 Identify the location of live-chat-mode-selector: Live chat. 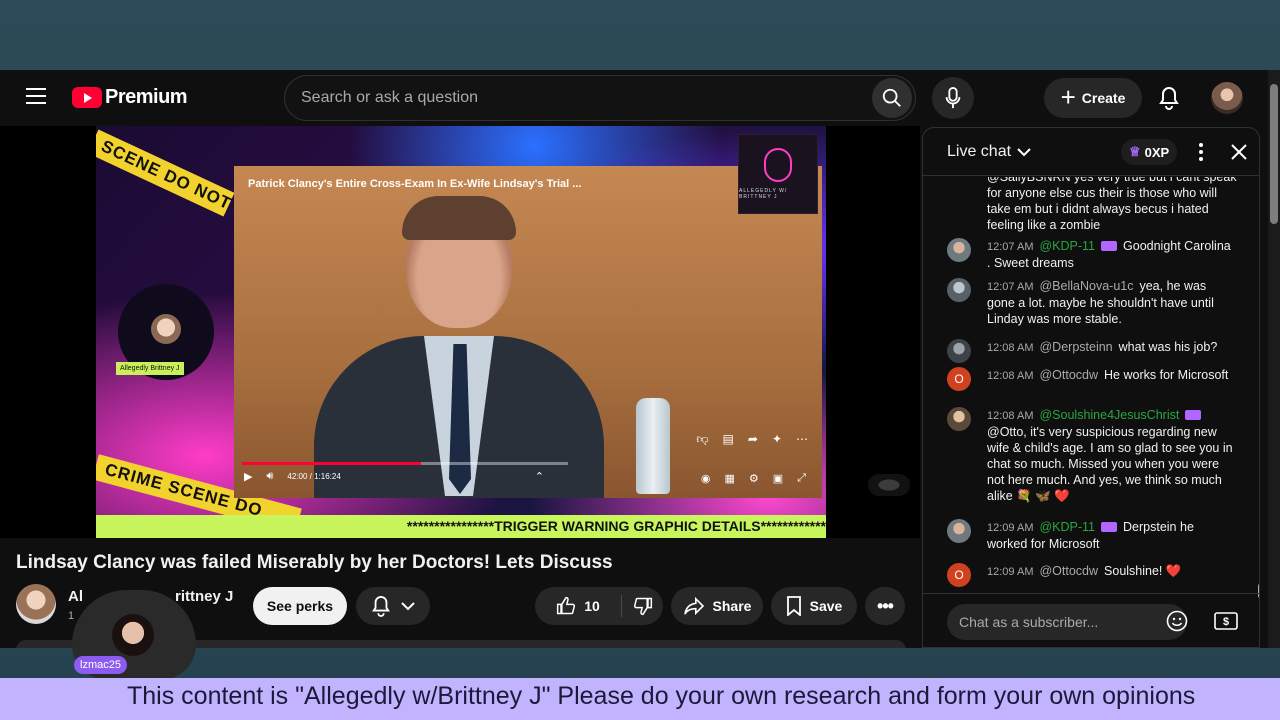
(989, 152).